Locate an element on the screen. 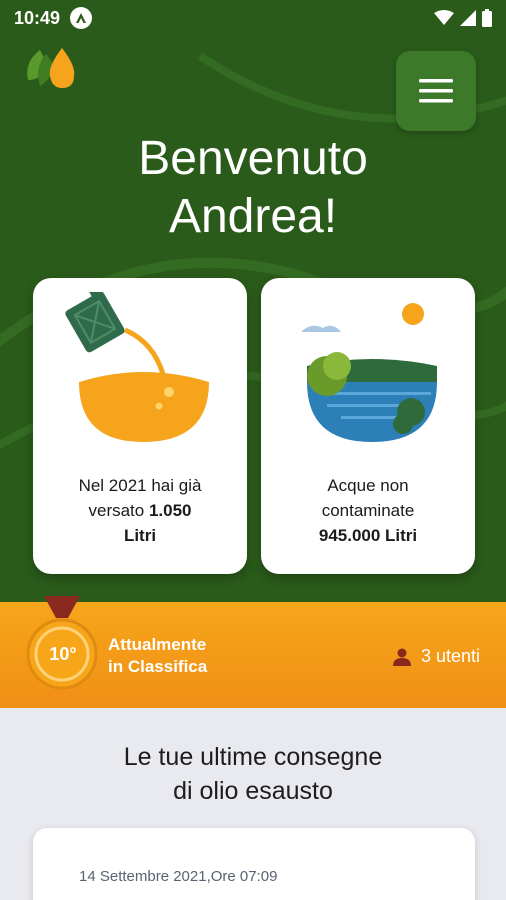 The height and width of the screenshot is (900, 506). water-card-text: Acque non contaminate 945.000 Litri is located at coordinates (368, 510).